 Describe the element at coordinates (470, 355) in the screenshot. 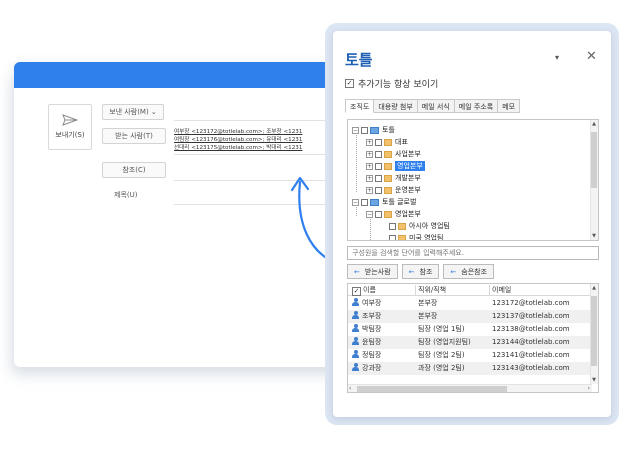

I see `table-row: 정팀장 팀장 (영업 2팀) 123141@totlelab.com` at that location.